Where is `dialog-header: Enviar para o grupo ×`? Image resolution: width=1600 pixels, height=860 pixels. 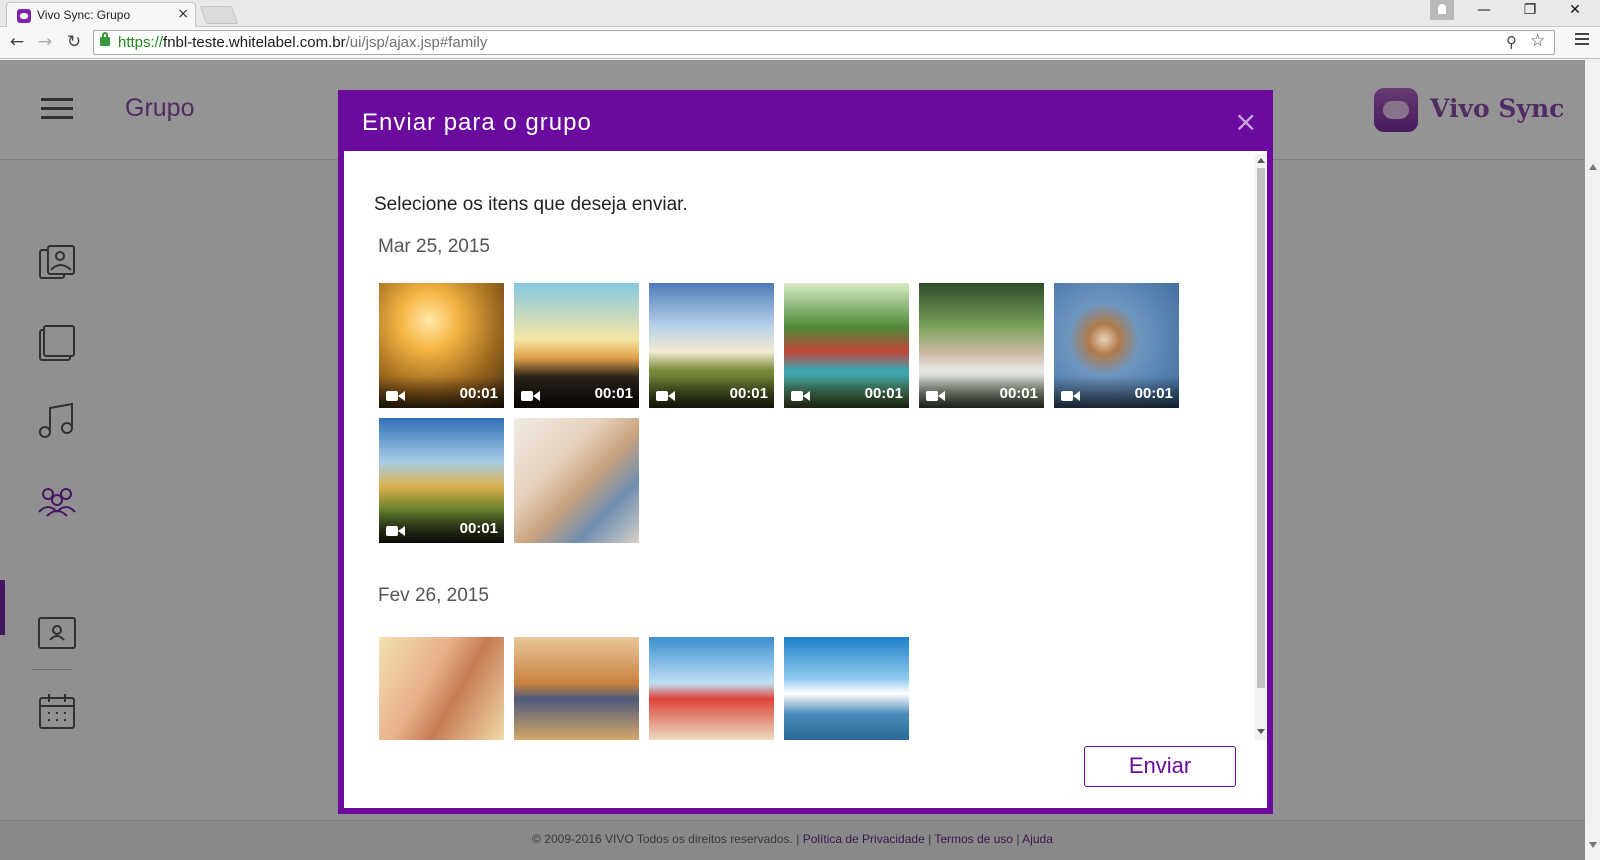 dialog-header: Enviar para o grupo × is located at coordinates (805, 123).